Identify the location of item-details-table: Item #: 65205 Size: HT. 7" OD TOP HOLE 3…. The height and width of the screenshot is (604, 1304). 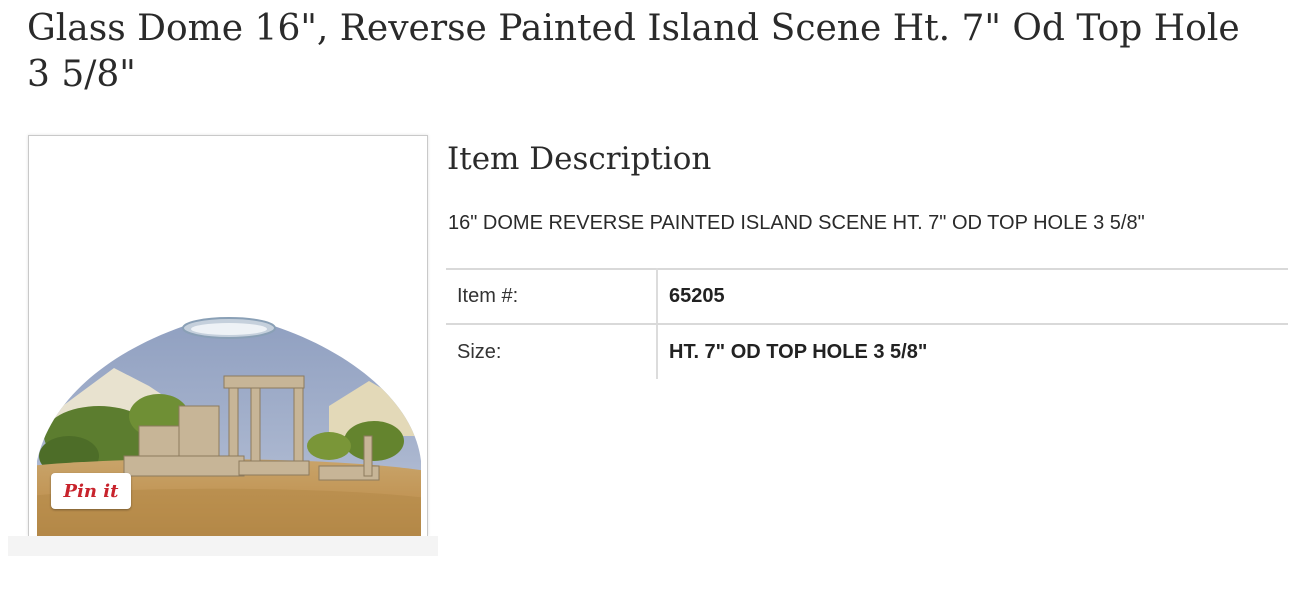
(867, 323).